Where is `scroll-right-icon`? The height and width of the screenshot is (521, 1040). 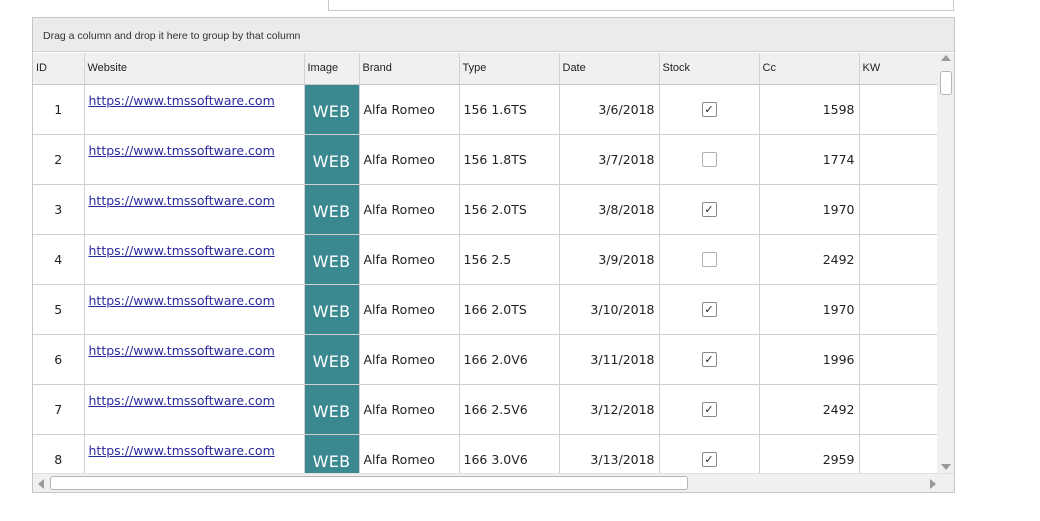 scroll-right-icon is located at coordinates (933, 484).